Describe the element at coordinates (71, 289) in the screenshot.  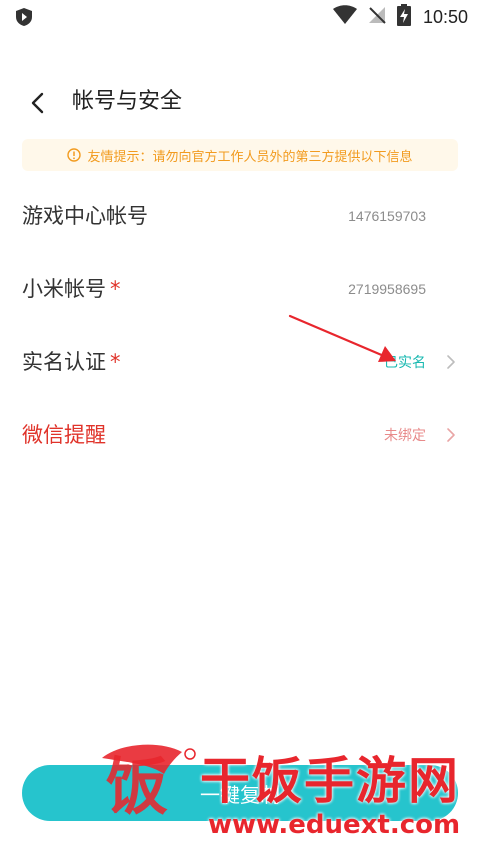
I see `row-label: 小米帐号 *` at that location.